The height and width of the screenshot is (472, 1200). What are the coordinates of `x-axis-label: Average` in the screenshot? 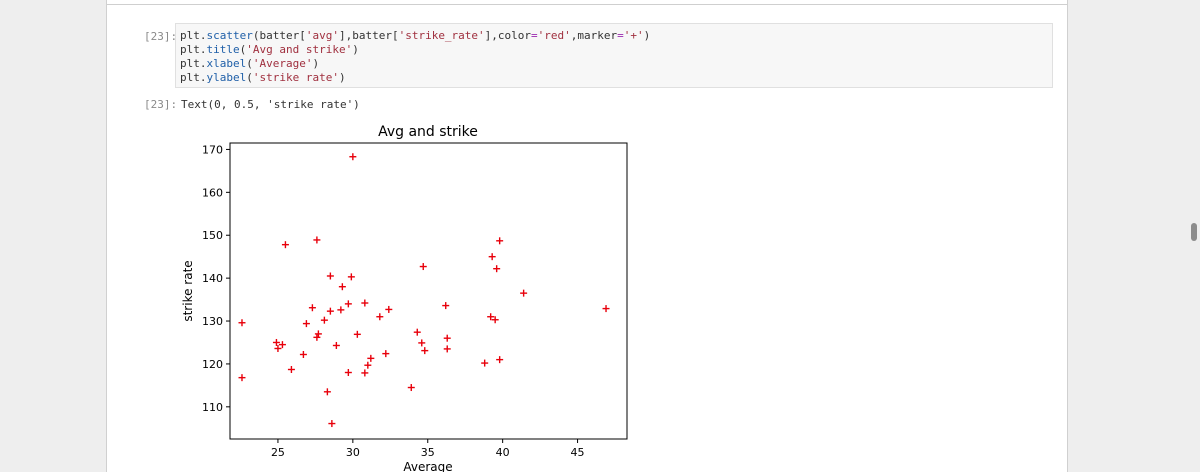 It's located at (427, 466).